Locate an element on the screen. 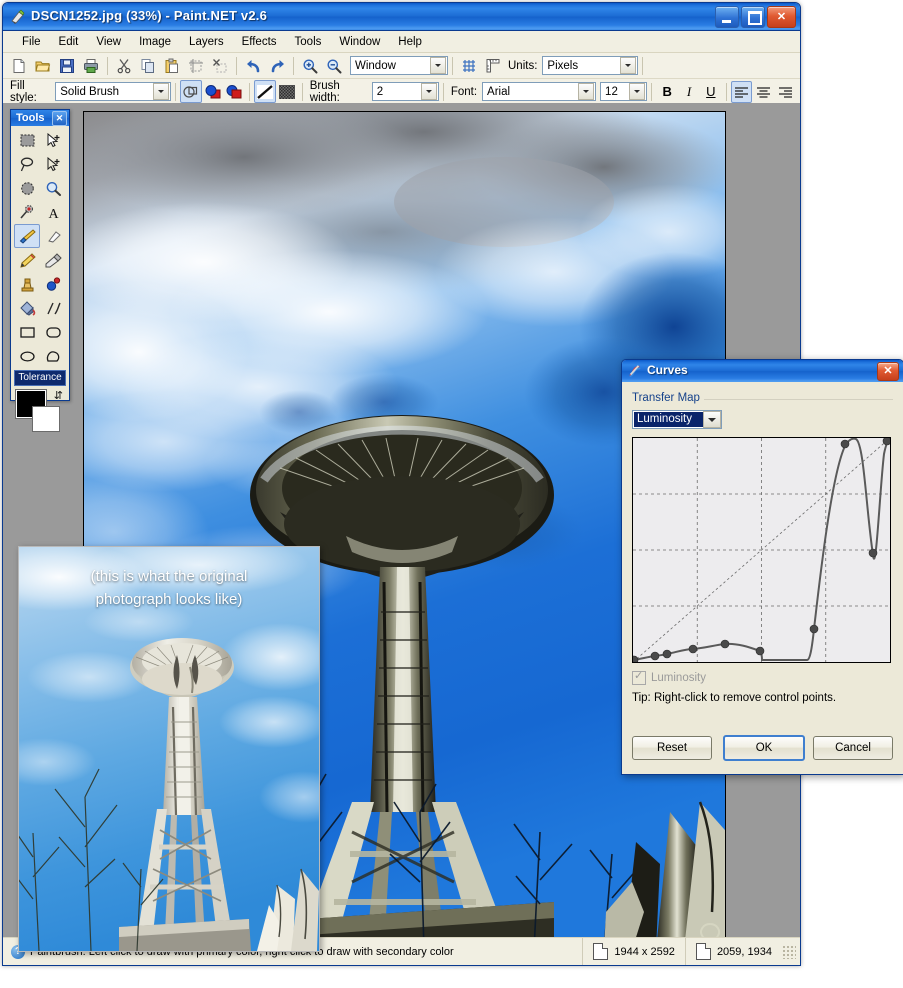 The image size is (903, 988). minimize-button is located at coordinates (727, 17).